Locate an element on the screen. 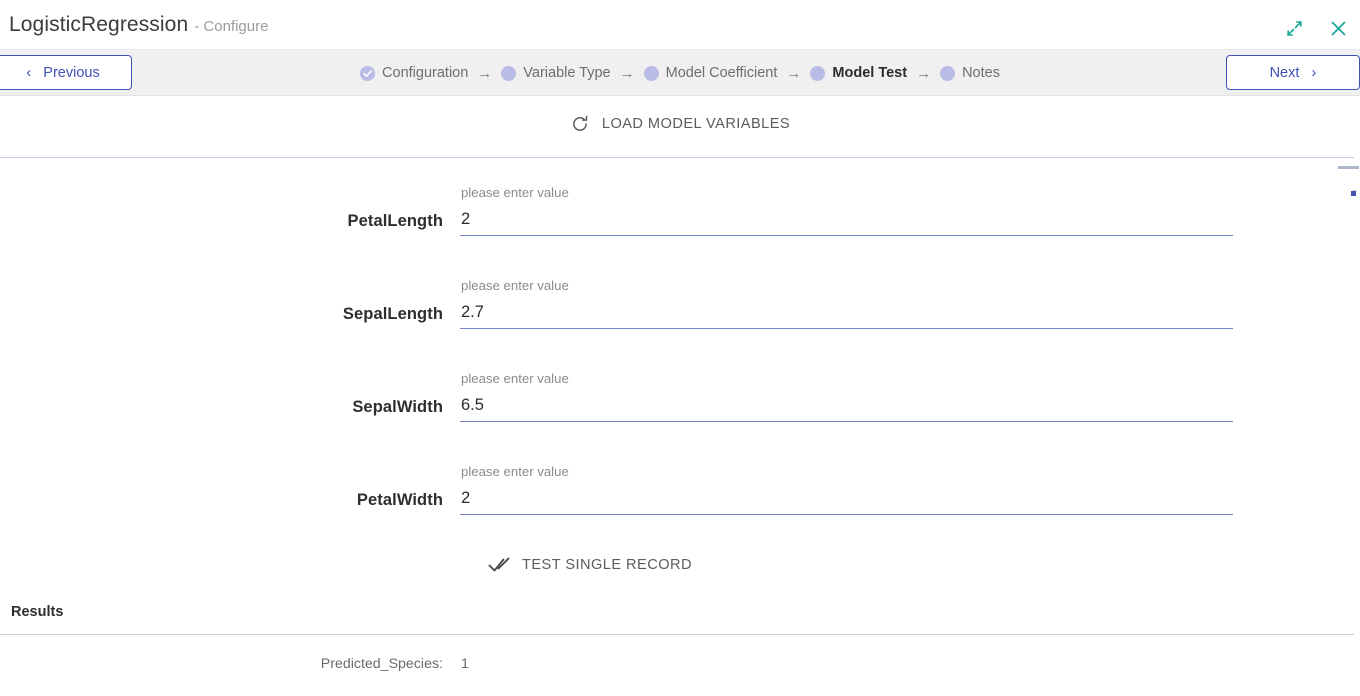 This screenshot has height=696, width=1360. field-row-sepal-width: SepalWidth please enter value is located at coordinates (680, 406).